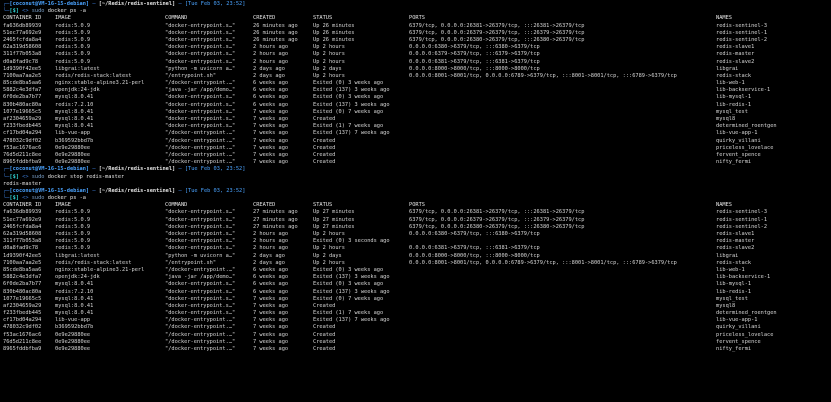 This screenshot has height=402, width=831. I want to click on prompt-number: [$], so click(14, 176).